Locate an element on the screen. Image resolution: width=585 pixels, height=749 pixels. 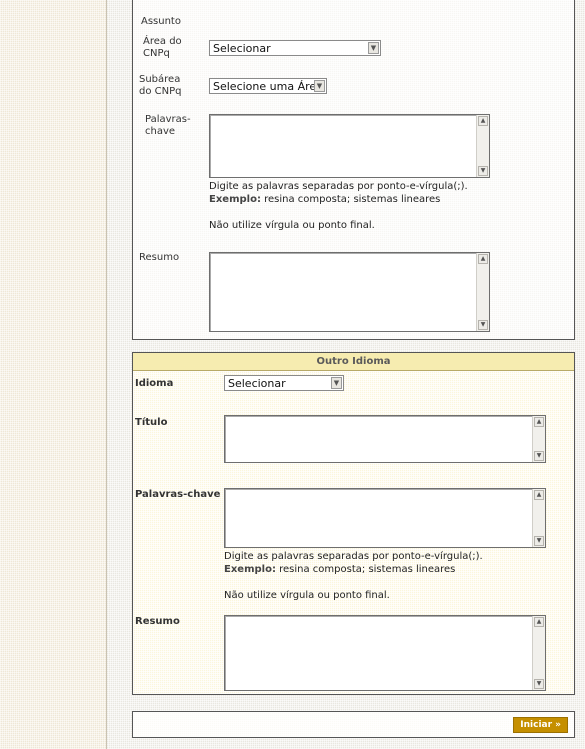
subarea-select: Selecione uma Área ▼ is located at coordinates (268, 86).